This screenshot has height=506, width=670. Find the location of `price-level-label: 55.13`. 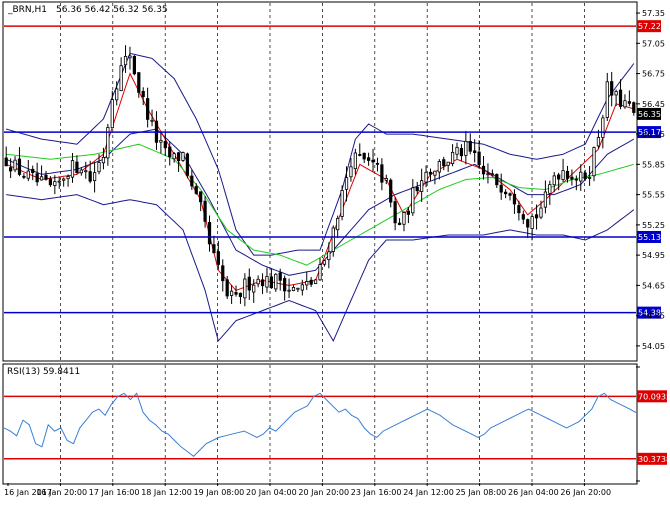

price-level-label: 55.13 is located at coordinates (649, 237).